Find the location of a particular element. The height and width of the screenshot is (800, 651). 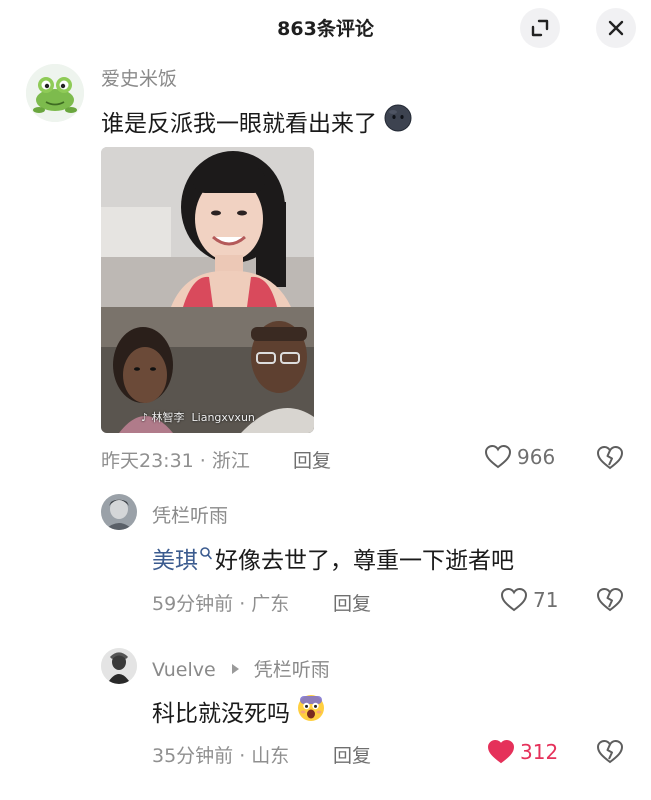

like-count-3: 312 is located at coordinates (539, 752).